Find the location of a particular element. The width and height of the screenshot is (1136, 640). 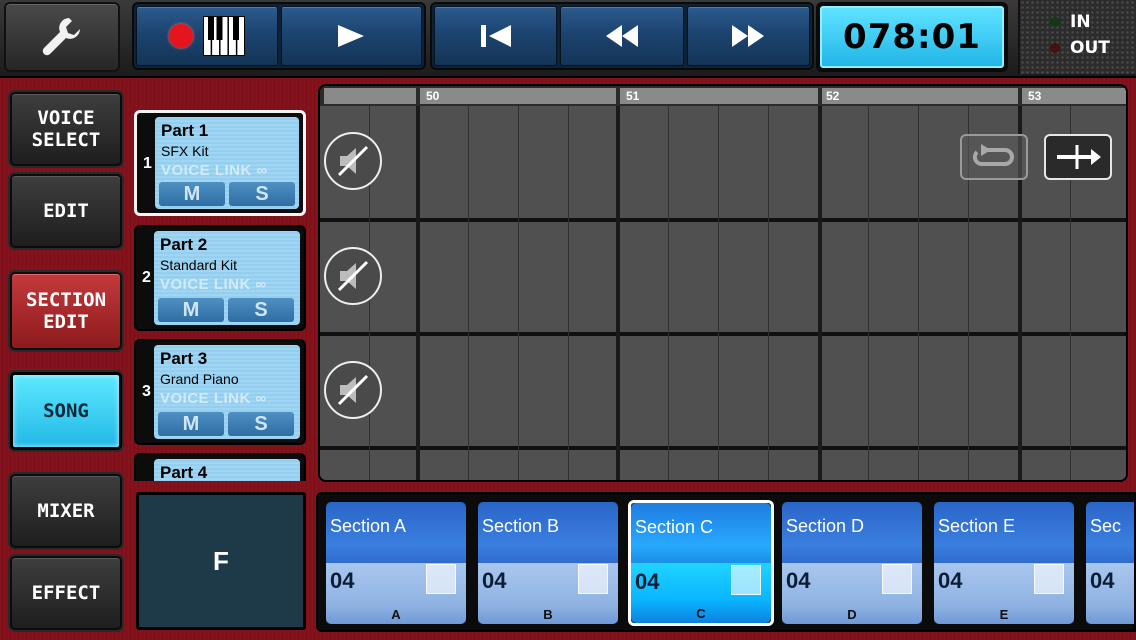

settings-button is located at coordinates (62, 37).